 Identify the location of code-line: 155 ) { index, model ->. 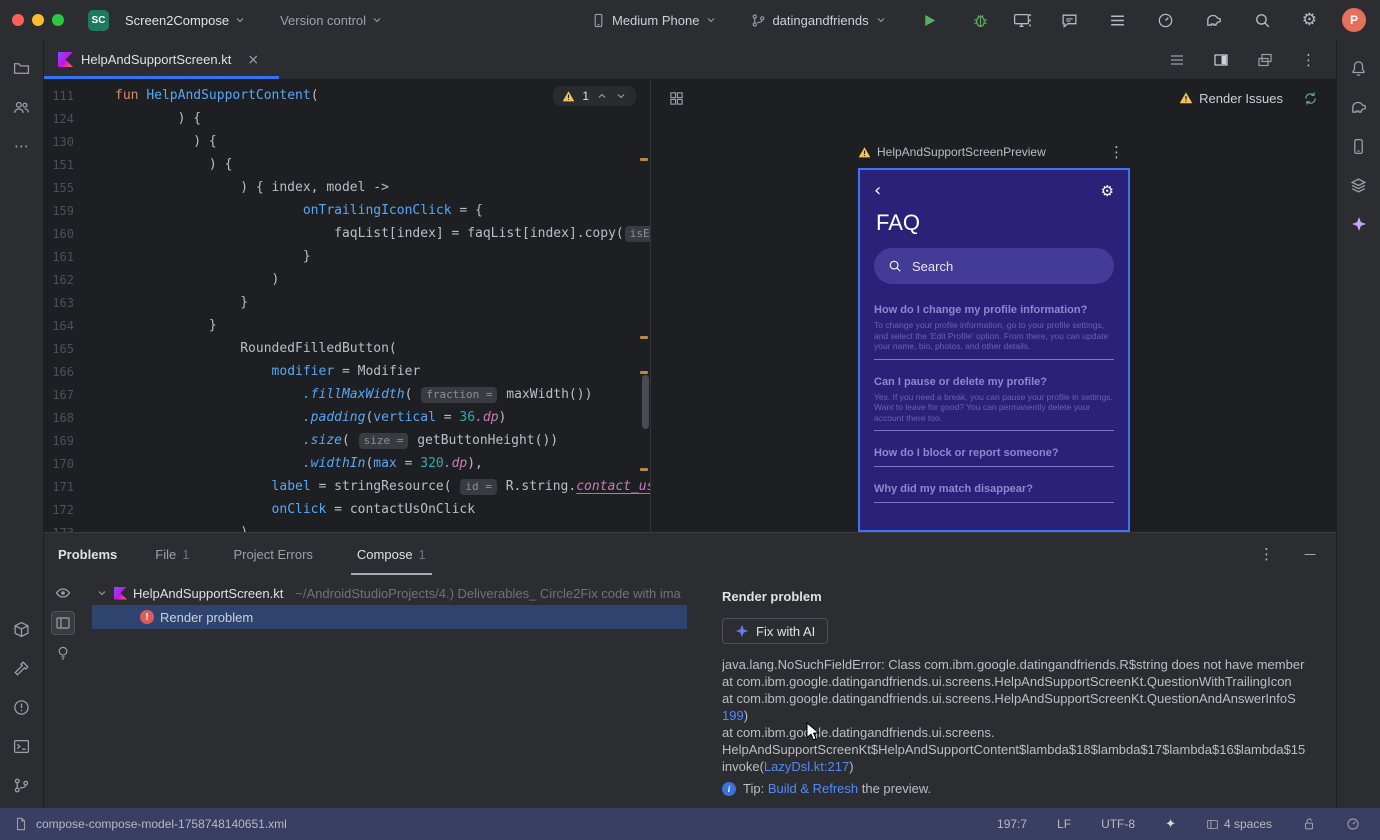
(347, 187).